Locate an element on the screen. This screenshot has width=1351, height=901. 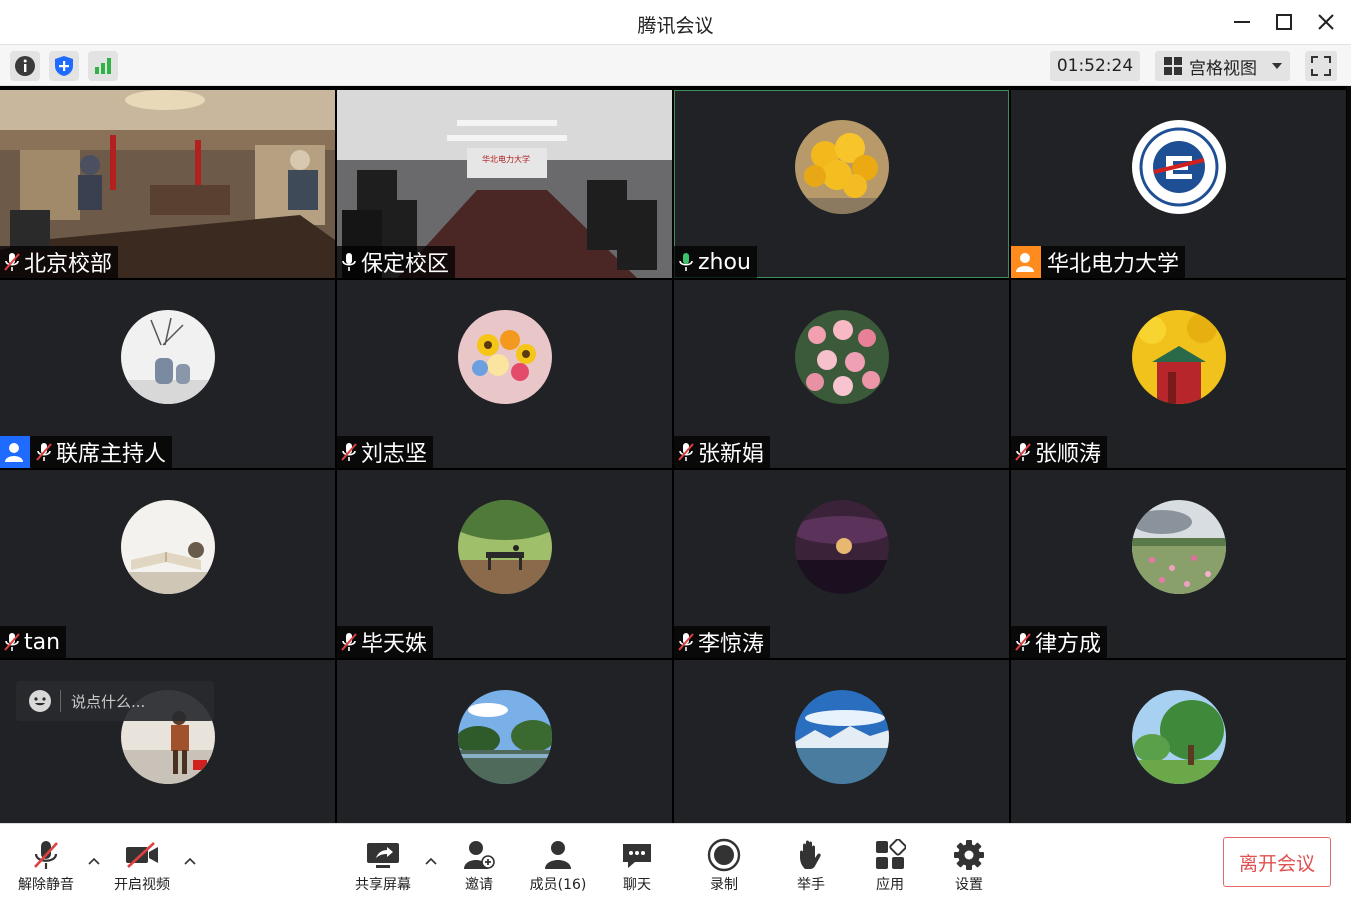
audio-options-caret is located at coordinates (94, 861).